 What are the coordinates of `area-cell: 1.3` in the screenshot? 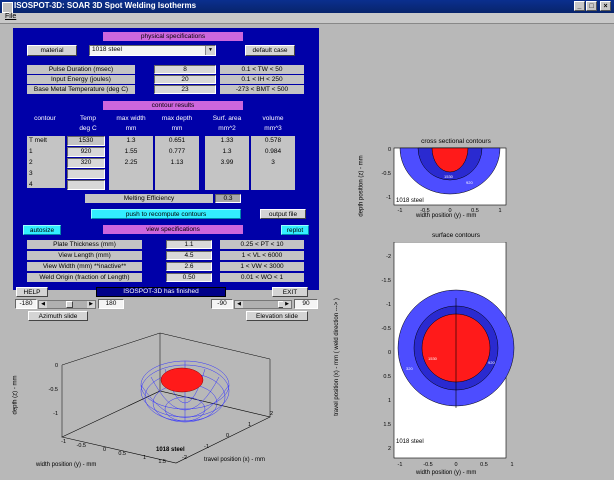 It's located at (227, 151).